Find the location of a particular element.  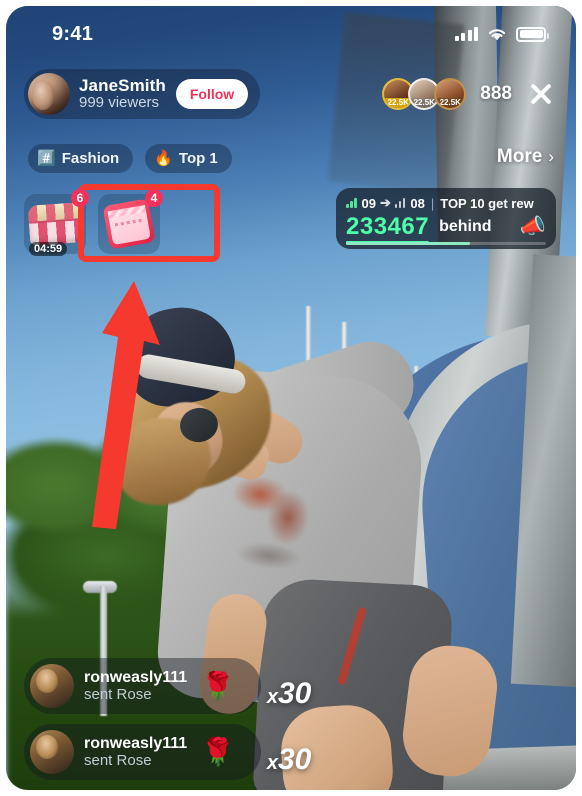

treasure-chest-gift-tile: 6 04:59 is located at coordinates (56, 222).